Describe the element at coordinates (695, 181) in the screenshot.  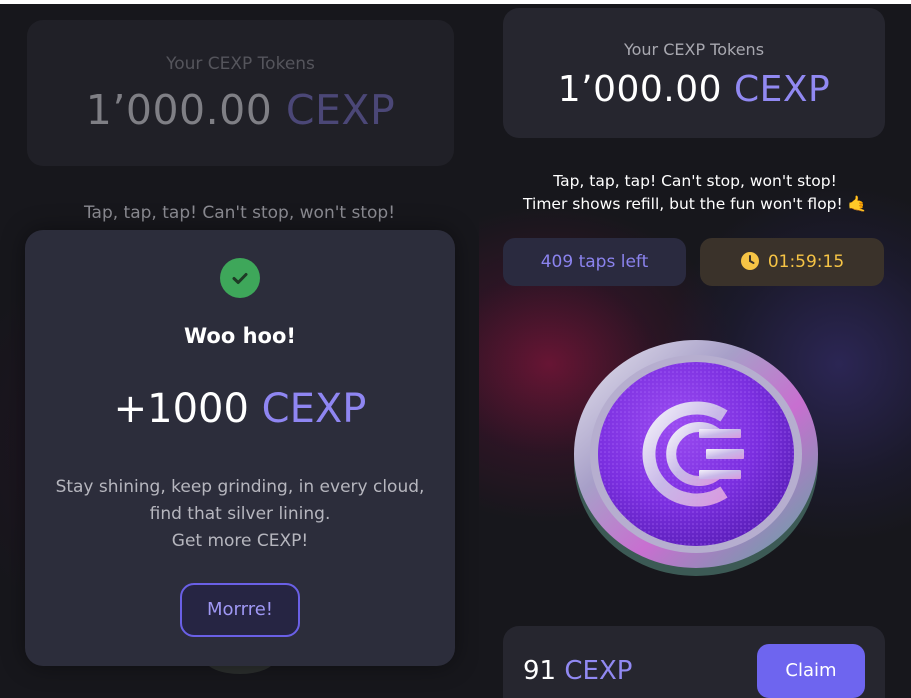
I see `tagline-line: Tap, tap, tap! Can't stop, won't stop!` at that location.